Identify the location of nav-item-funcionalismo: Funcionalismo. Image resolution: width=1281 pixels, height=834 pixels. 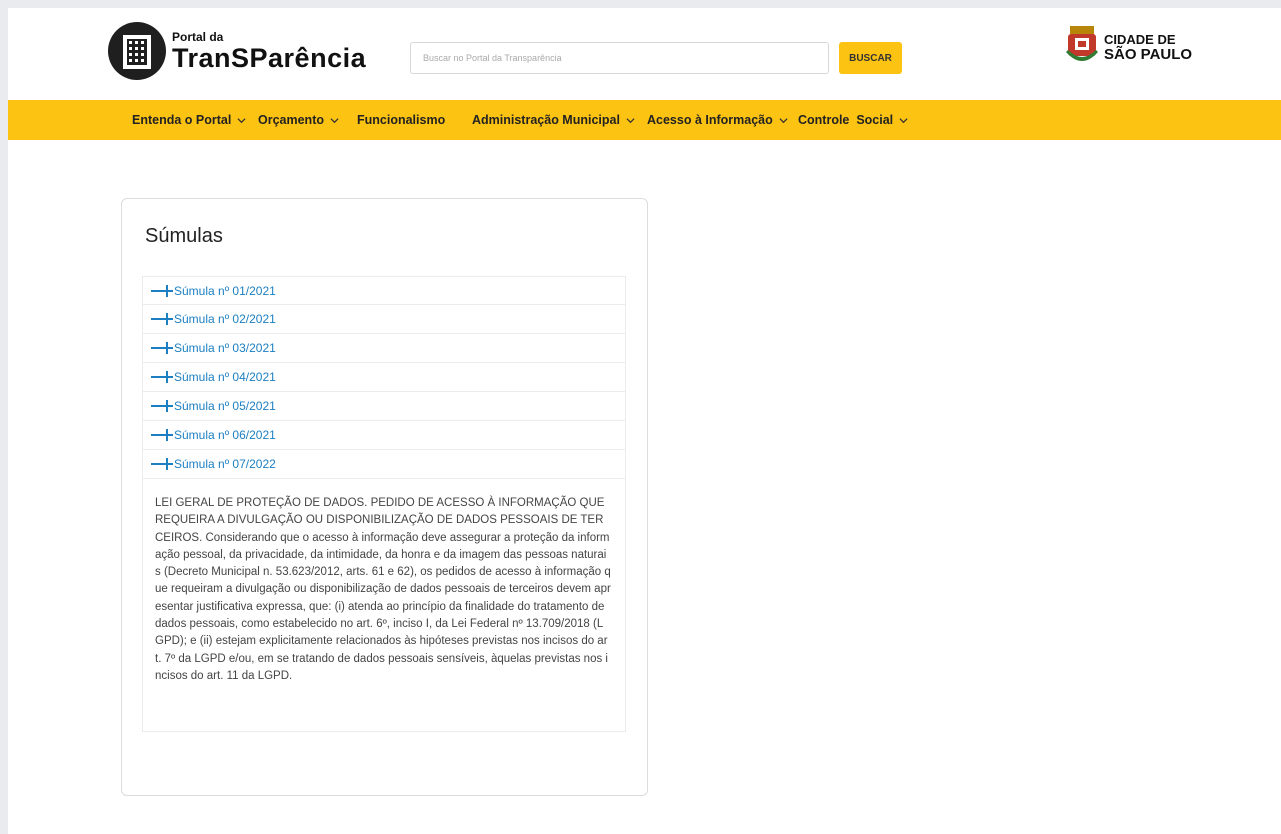
(401, 120).